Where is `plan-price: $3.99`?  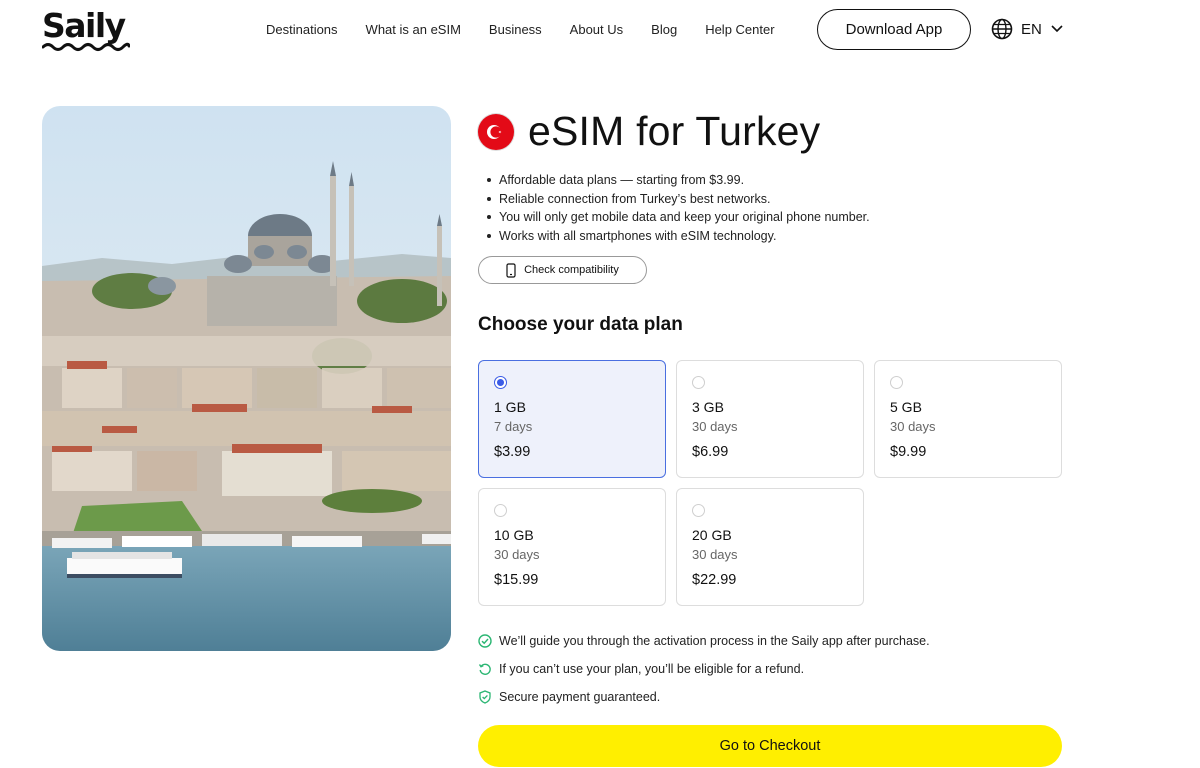 plan-price: $3.99 is located at coordinates (512, 452).